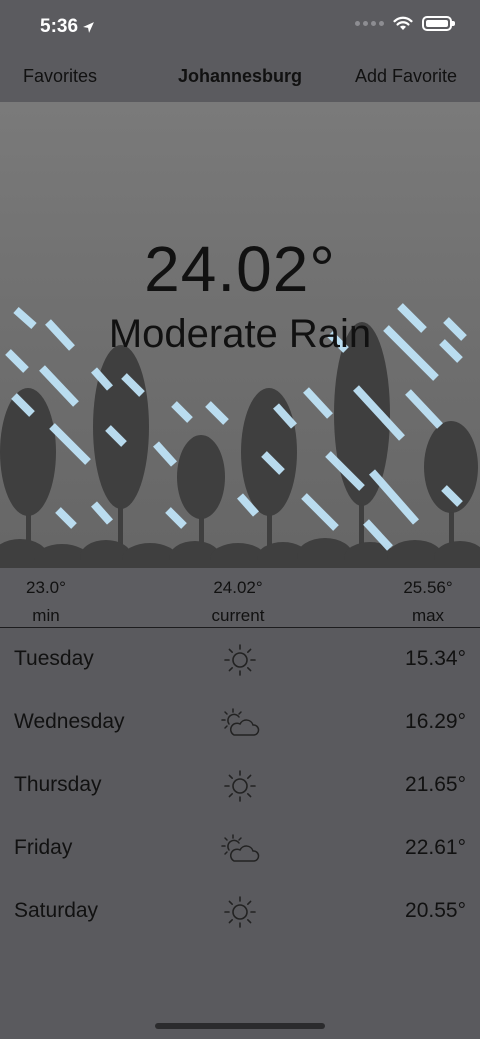 This screenshot has width=480, height=1039. Describe the element at coordinates (54, 658) in the screenshot. I see `forecast-day: Tuesday` at that location.